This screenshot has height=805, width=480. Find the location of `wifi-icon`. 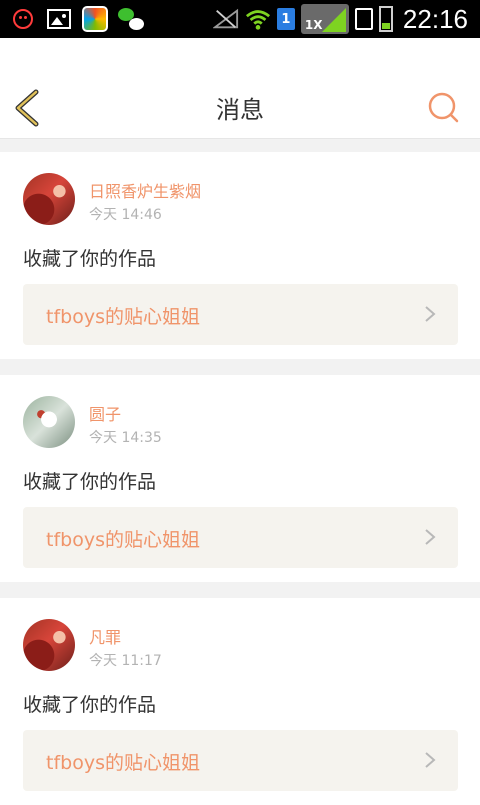

wifi-icon is located at coordinates (258, 19).